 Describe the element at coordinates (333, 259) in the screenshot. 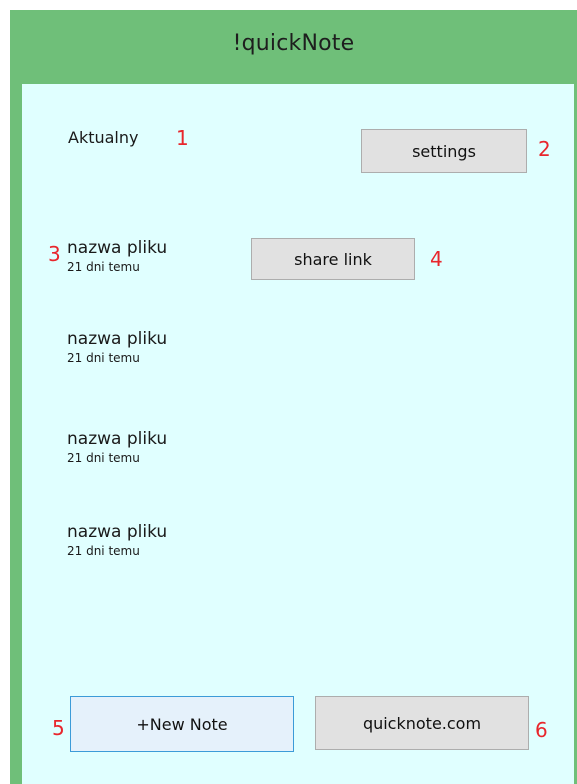

I see `share-link-button: share link` at that location.